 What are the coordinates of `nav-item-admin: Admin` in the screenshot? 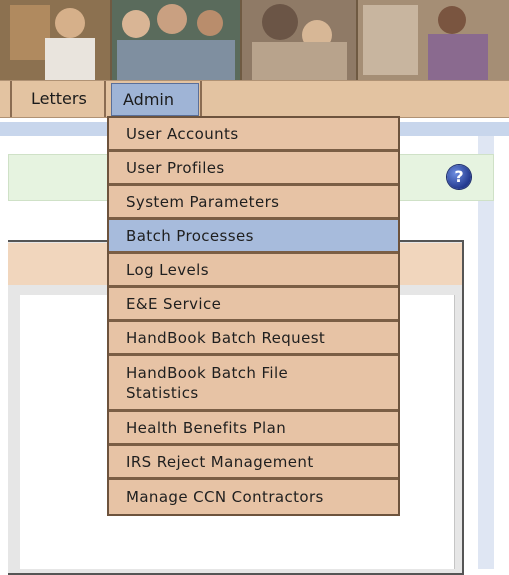 It's located at (155, 99).